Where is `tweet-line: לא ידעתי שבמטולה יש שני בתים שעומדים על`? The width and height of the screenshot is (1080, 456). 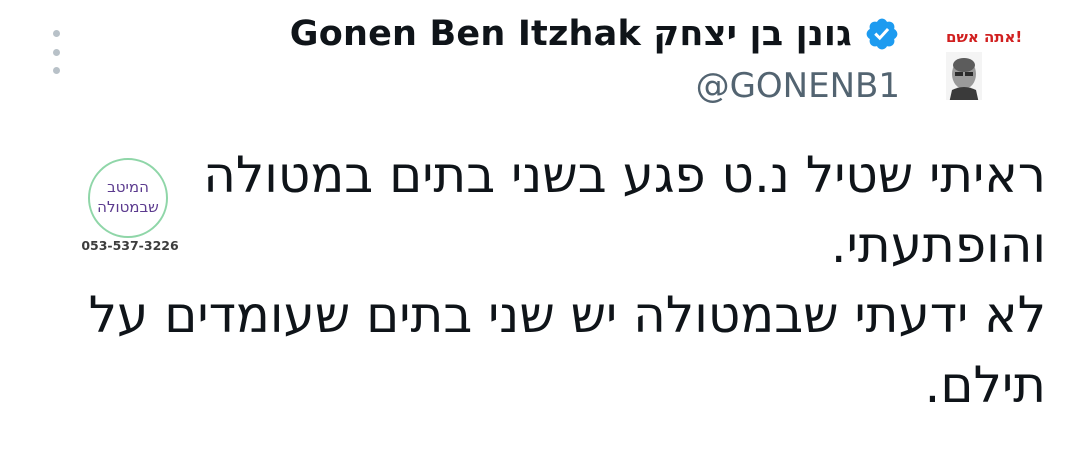
tweet-line: לא ידעתי שבמטולה יש שני בתים שעומדים על is located at coordinates (567, 315).